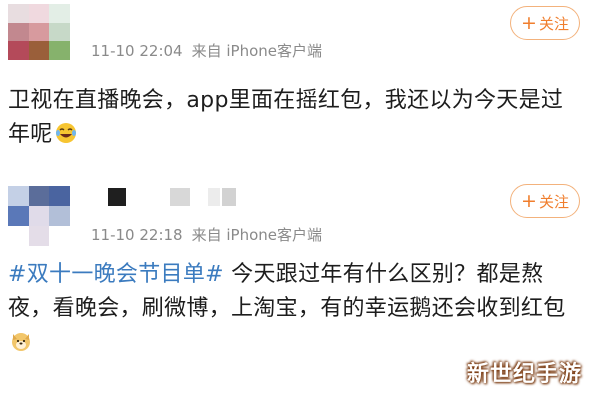  What do you see at coordinates (137, 51) in the screenshot?
I see `post-time: 11-10 22:04` at bounding box center [137, 51].